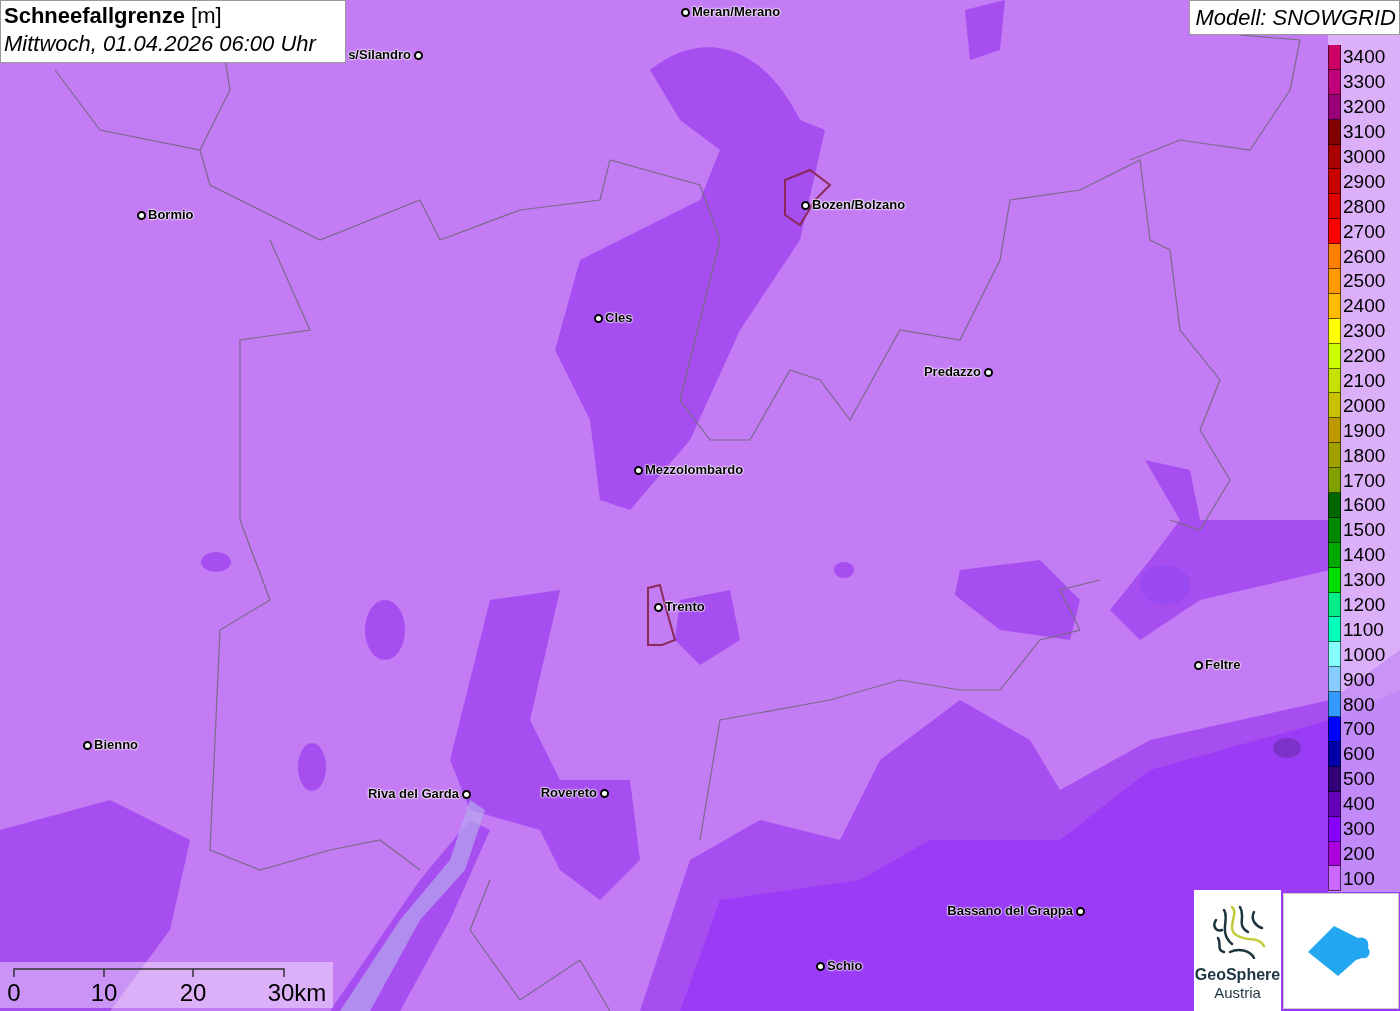 This screenshot has width=1400, height=1011. I want to click on legend-label: 2600, so click(1364, 256).